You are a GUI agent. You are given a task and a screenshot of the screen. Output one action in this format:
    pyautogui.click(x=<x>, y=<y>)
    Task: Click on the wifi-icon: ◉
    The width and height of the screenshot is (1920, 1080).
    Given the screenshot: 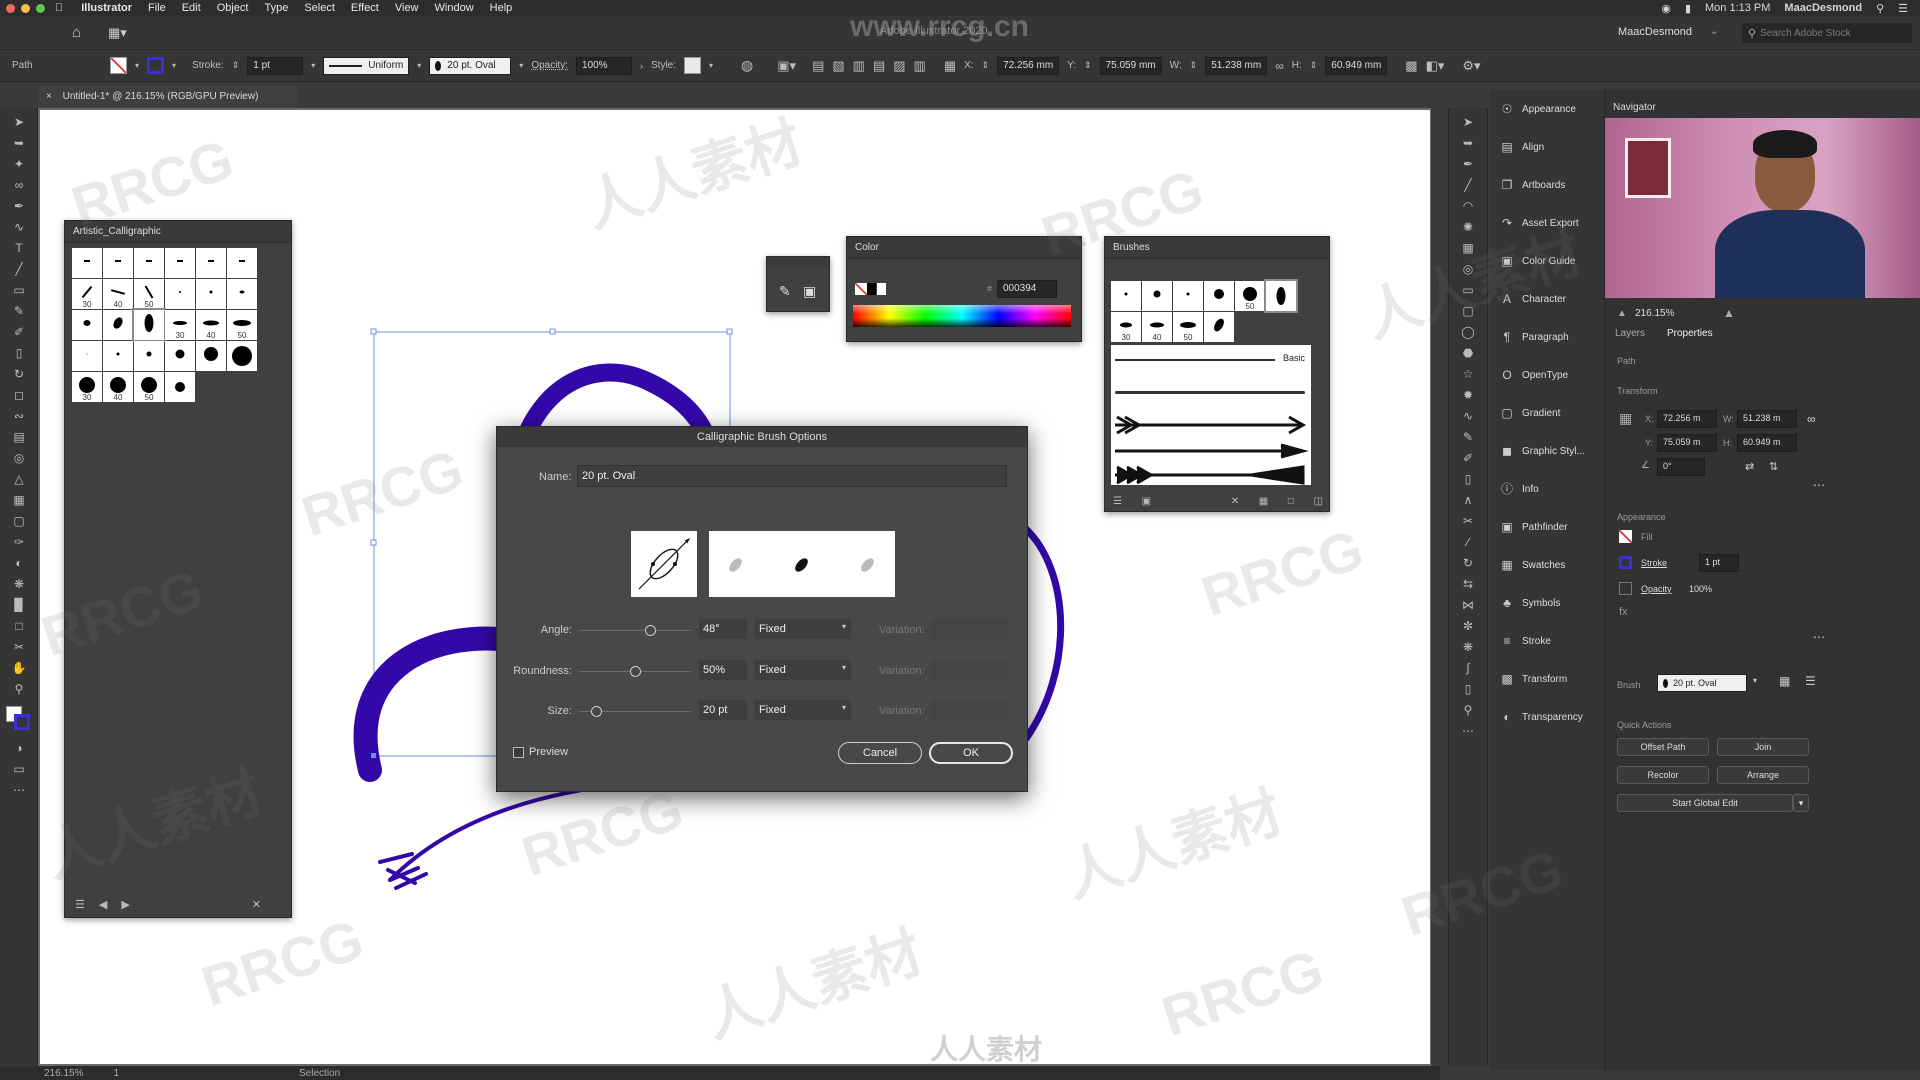 What is the action you would take?
    pyautogui.click(x=1666, y=8)
    